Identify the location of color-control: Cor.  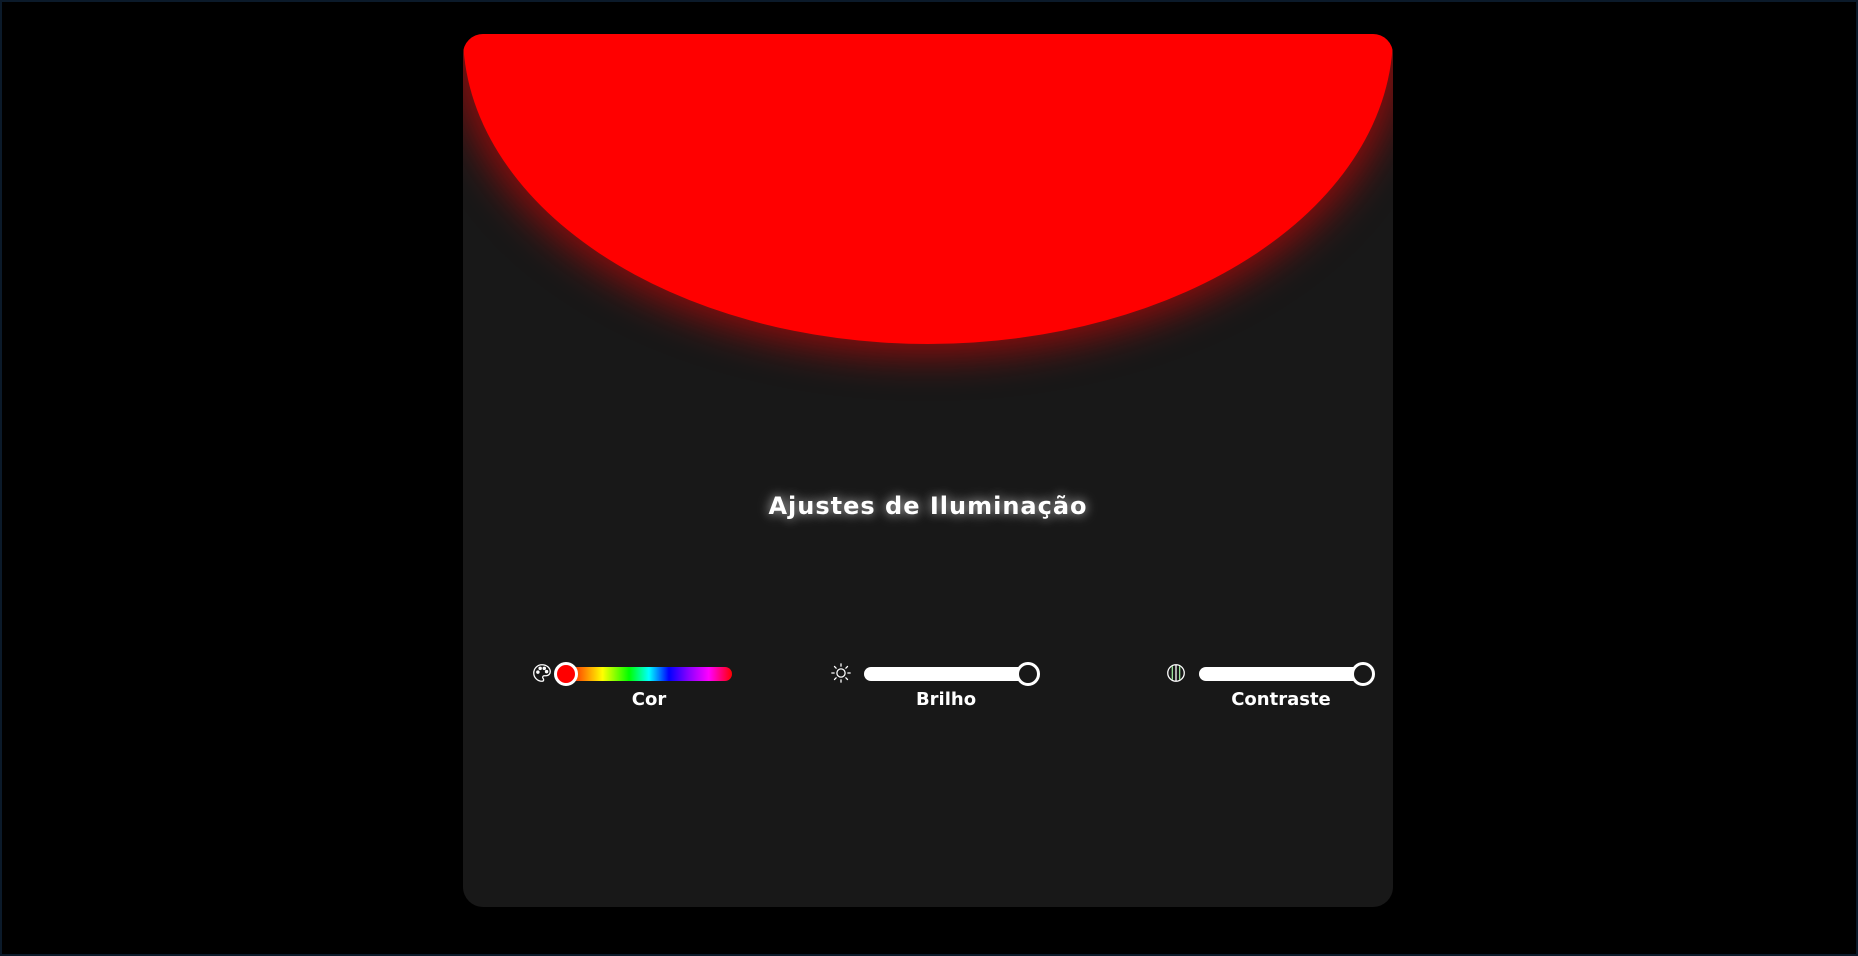
(631, 682).